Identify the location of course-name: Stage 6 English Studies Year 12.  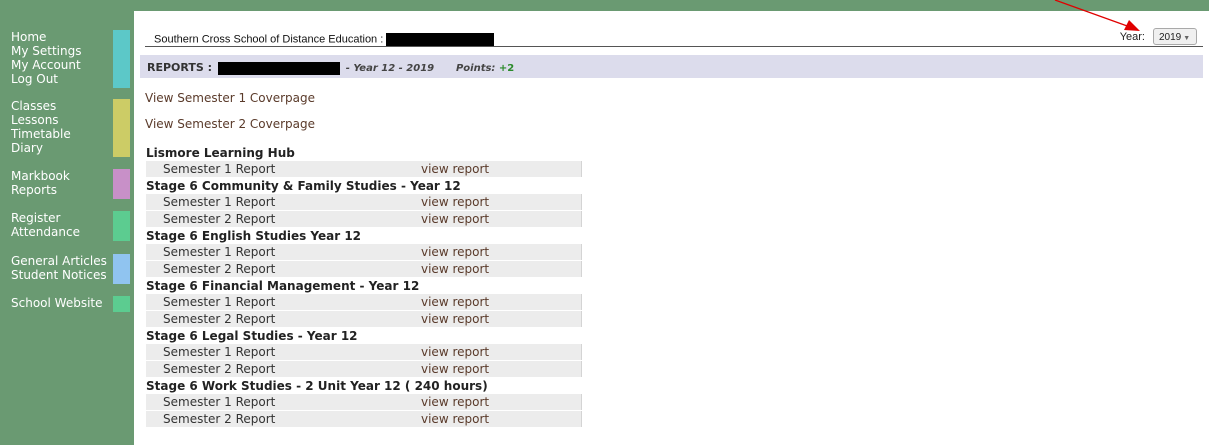
(254, 236).